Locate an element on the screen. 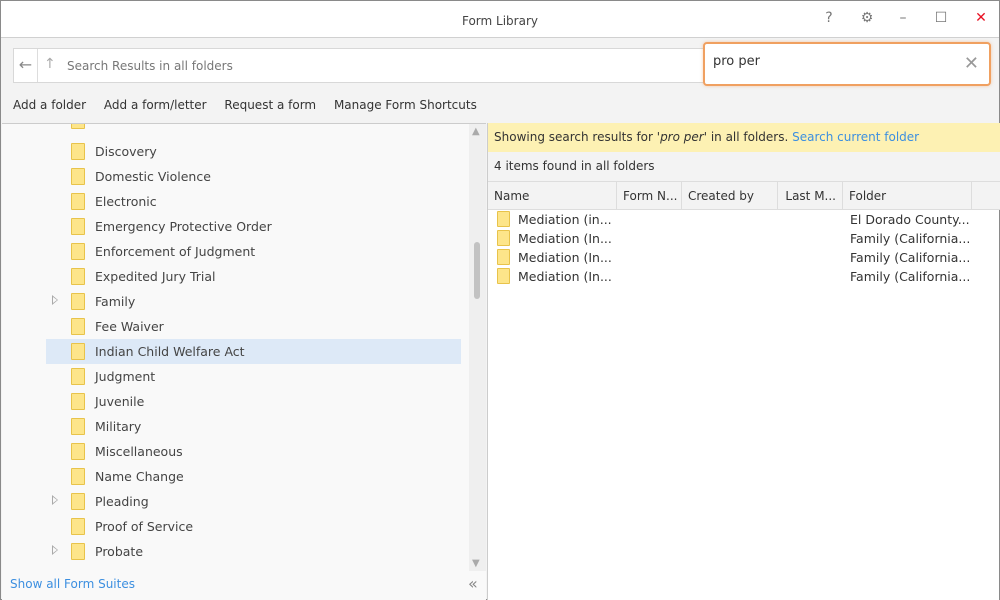 This screenshot has width=1000, height=600. tree-item-label: Indian Child Welfare Act is located at coordinates (170, 351).